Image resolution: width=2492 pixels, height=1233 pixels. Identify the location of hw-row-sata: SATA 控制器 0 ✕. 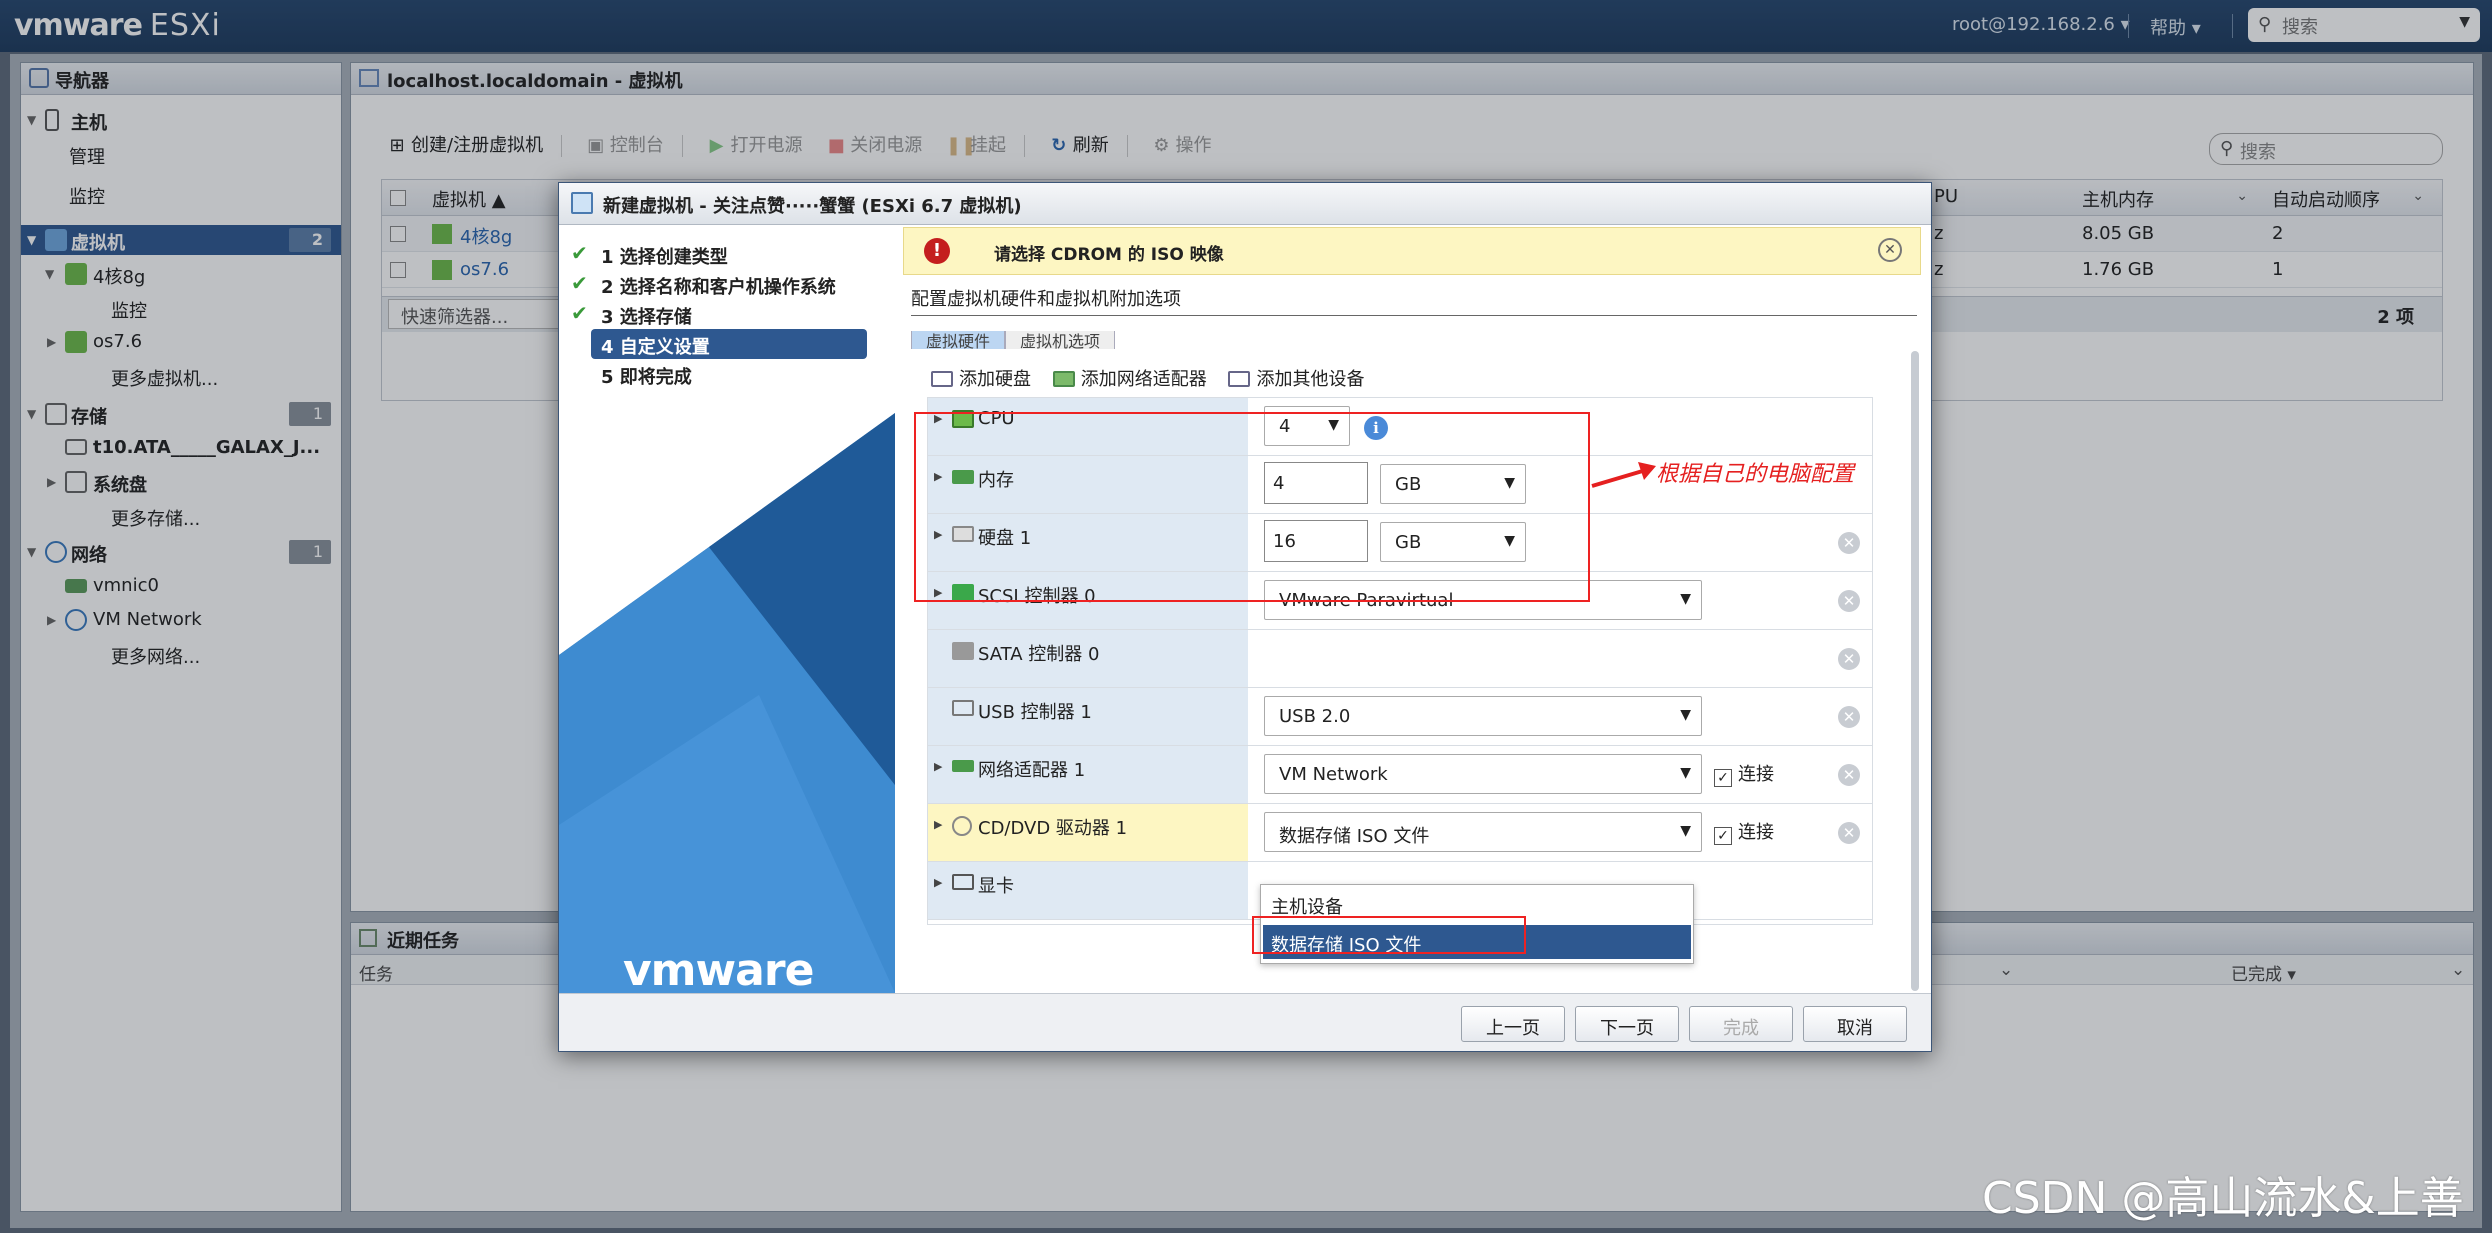
(1400, 659).